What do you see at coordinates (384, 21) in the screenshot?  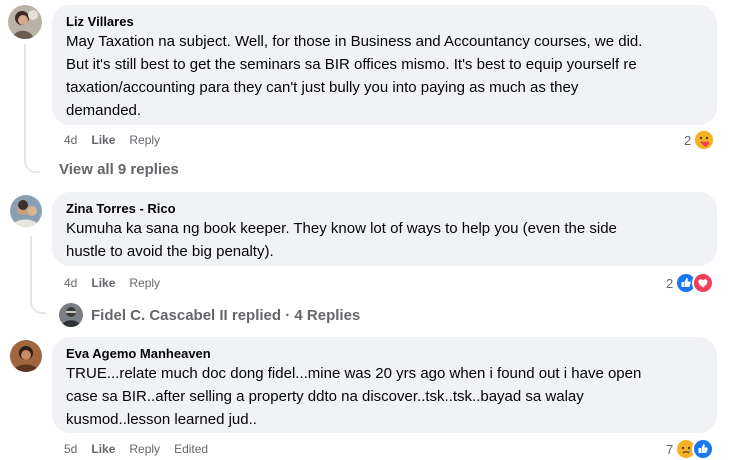 I see `comment-author: Liz Villares` at bounding box center [384, 21].